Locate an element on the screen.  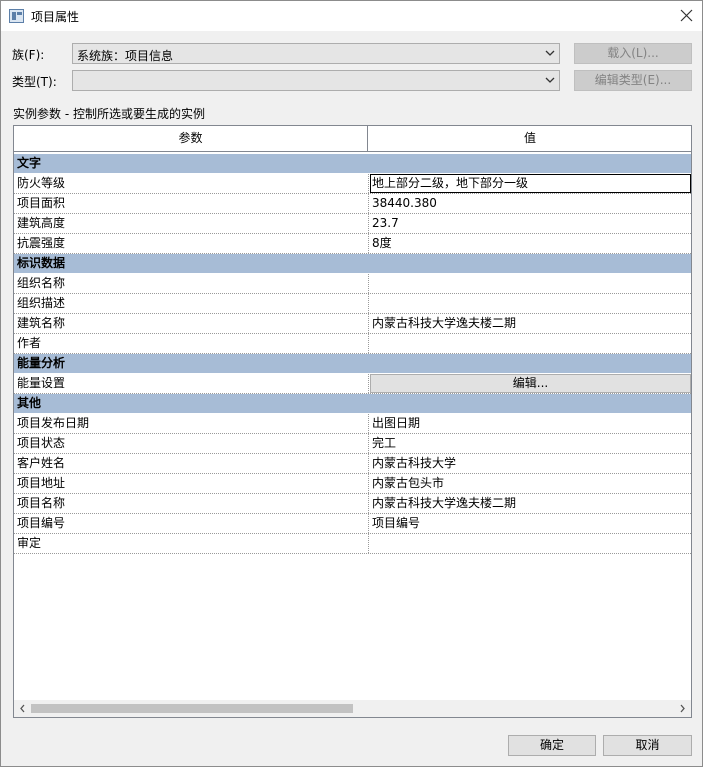
param-name: 项目编号 is located at coordinates (191, 523).